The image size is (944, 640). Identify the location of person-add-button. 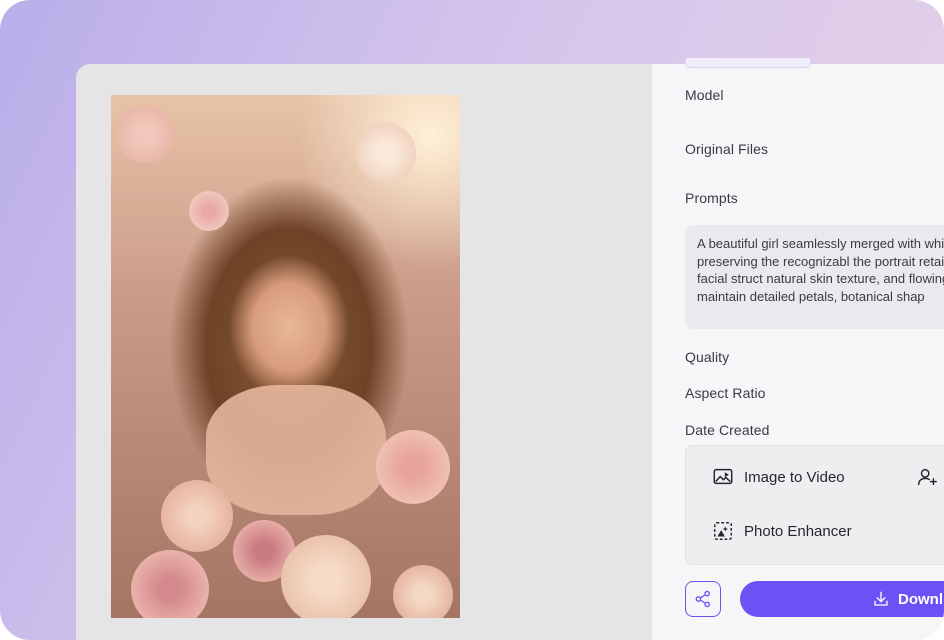
(927, 479).